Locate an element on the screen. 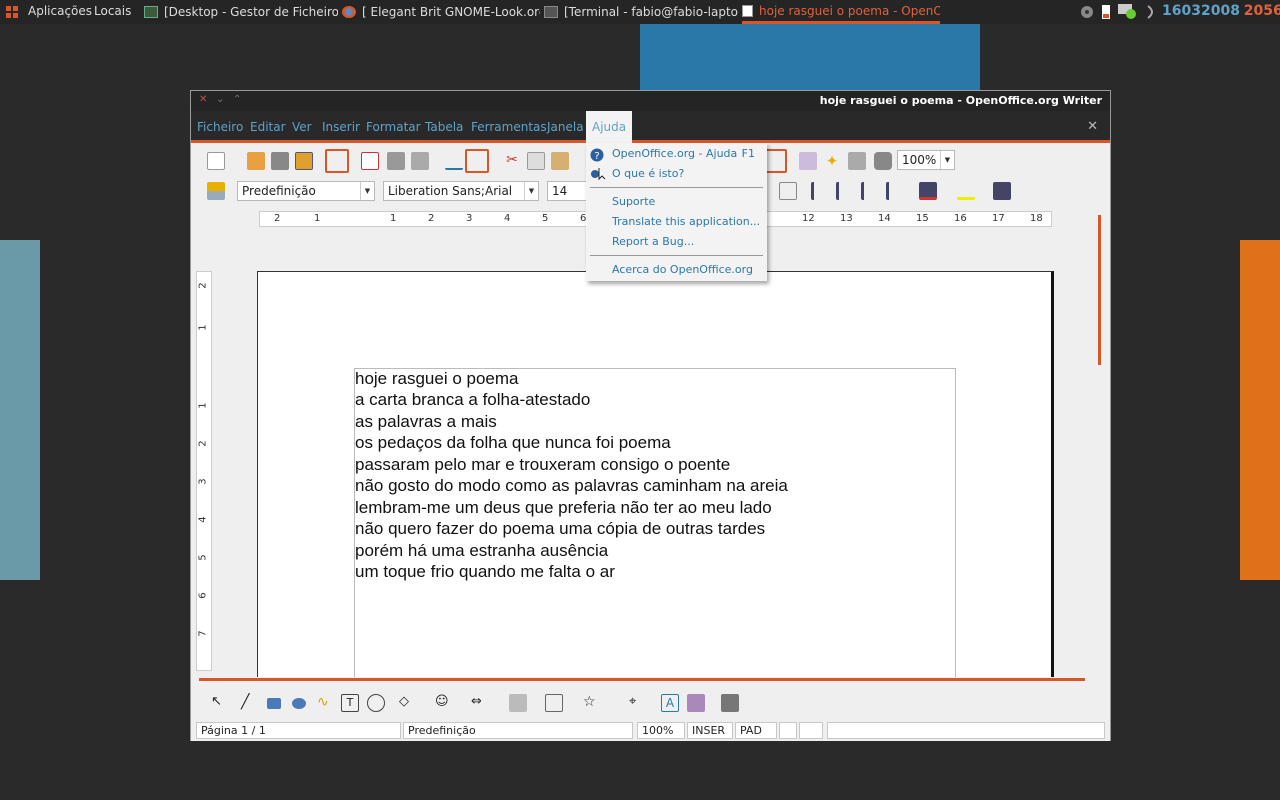  menu-formatar: Formatar is located at coordinates (393, 127).